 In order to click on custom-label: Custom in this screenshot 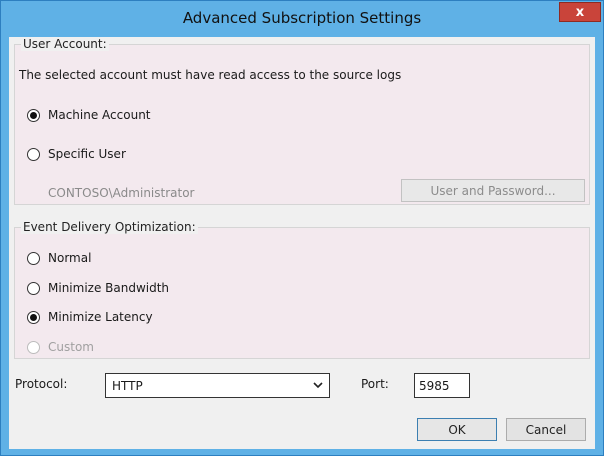, I will do `click(71, 347)`.